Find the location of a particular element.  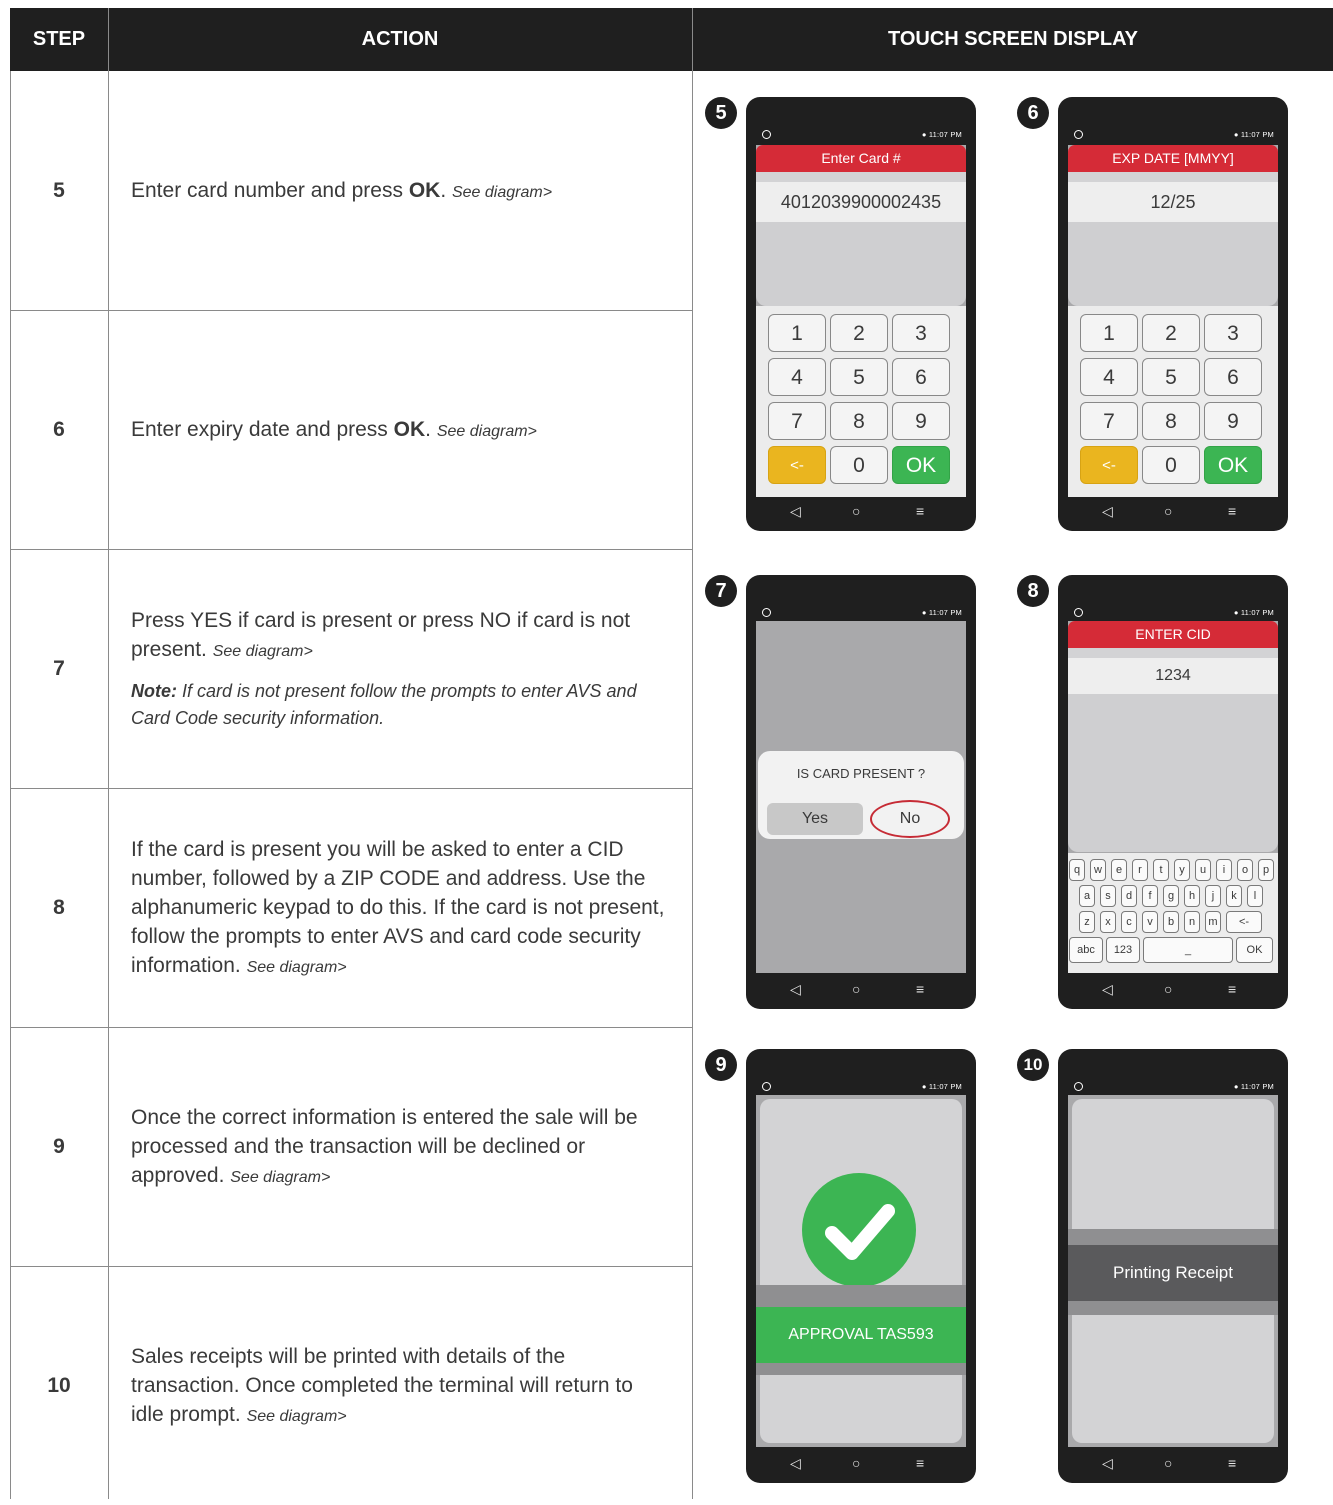

key-l: l is located at coordinates (1255, 896).